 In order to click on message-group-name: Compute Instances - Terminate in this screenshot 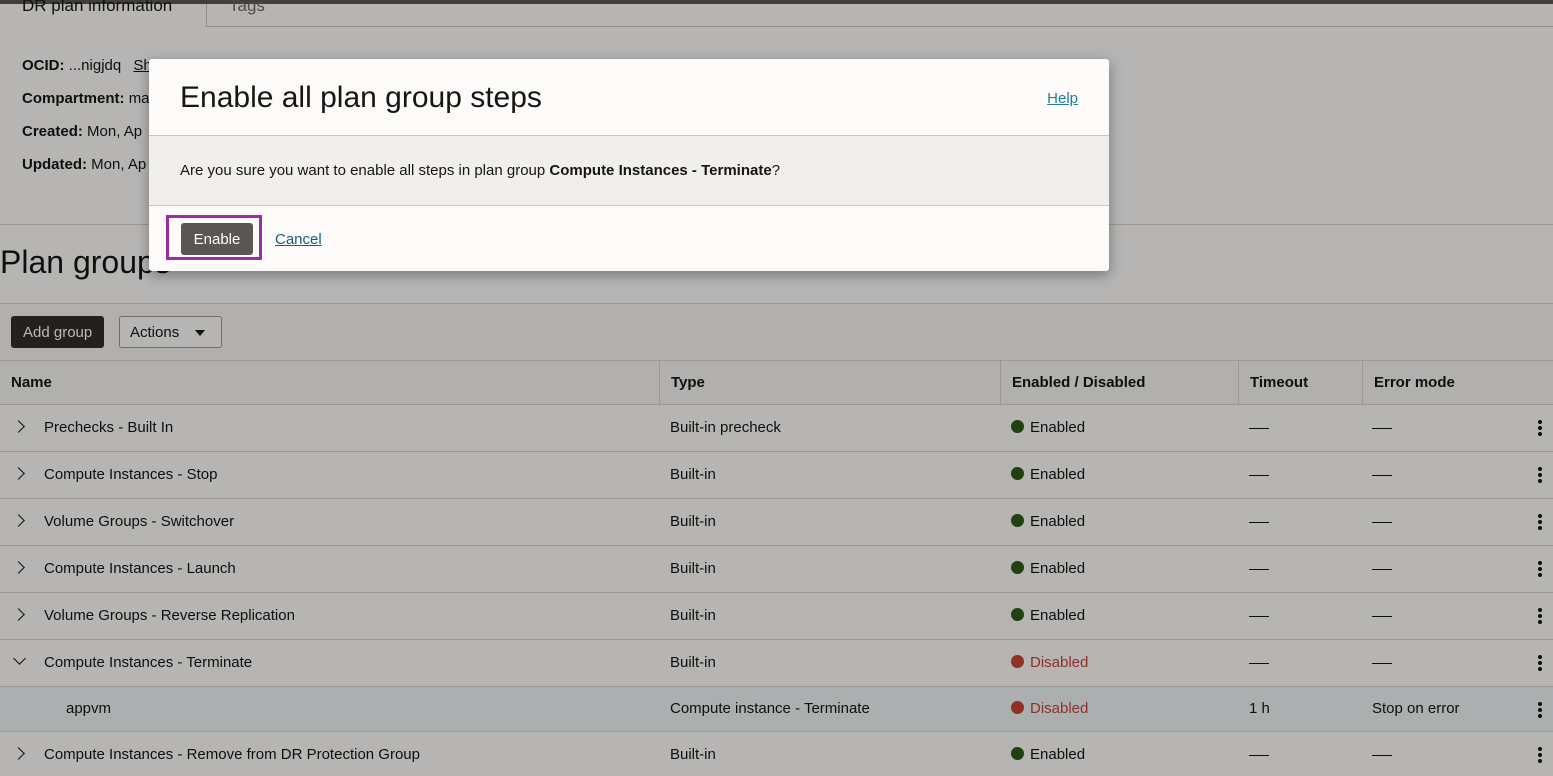, I will do `click(660, 170)`.